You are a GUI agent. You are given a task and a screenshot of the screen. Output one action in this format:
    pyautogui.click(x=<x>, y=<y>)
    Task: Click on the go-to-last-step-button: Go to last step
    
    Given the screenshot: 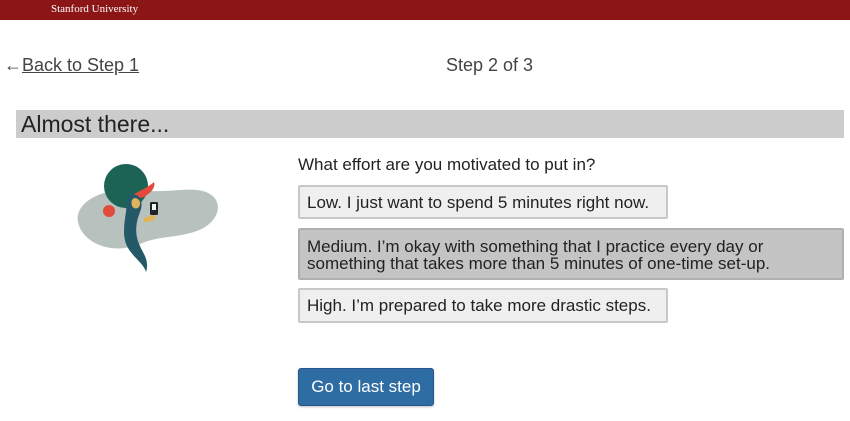 What is the action you would take?
    pyautogui.click(x=366, y=387)
    